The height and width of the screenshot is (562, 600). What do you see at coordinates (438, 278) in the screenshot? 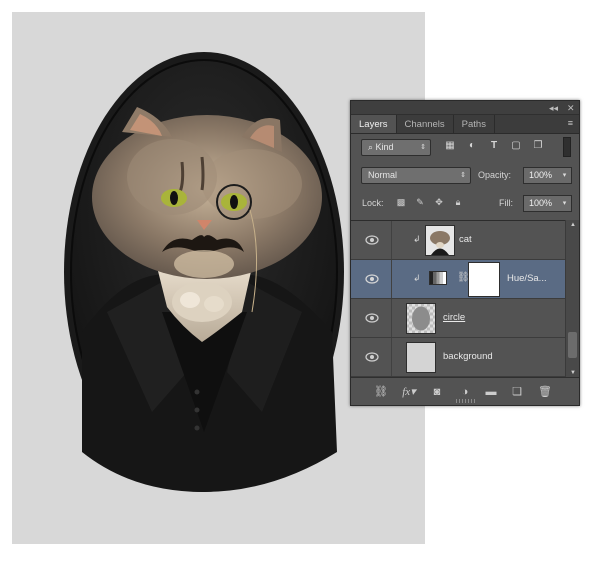
I see `hue-saturation-adjustment-icon` at bounding box center [438, 278].